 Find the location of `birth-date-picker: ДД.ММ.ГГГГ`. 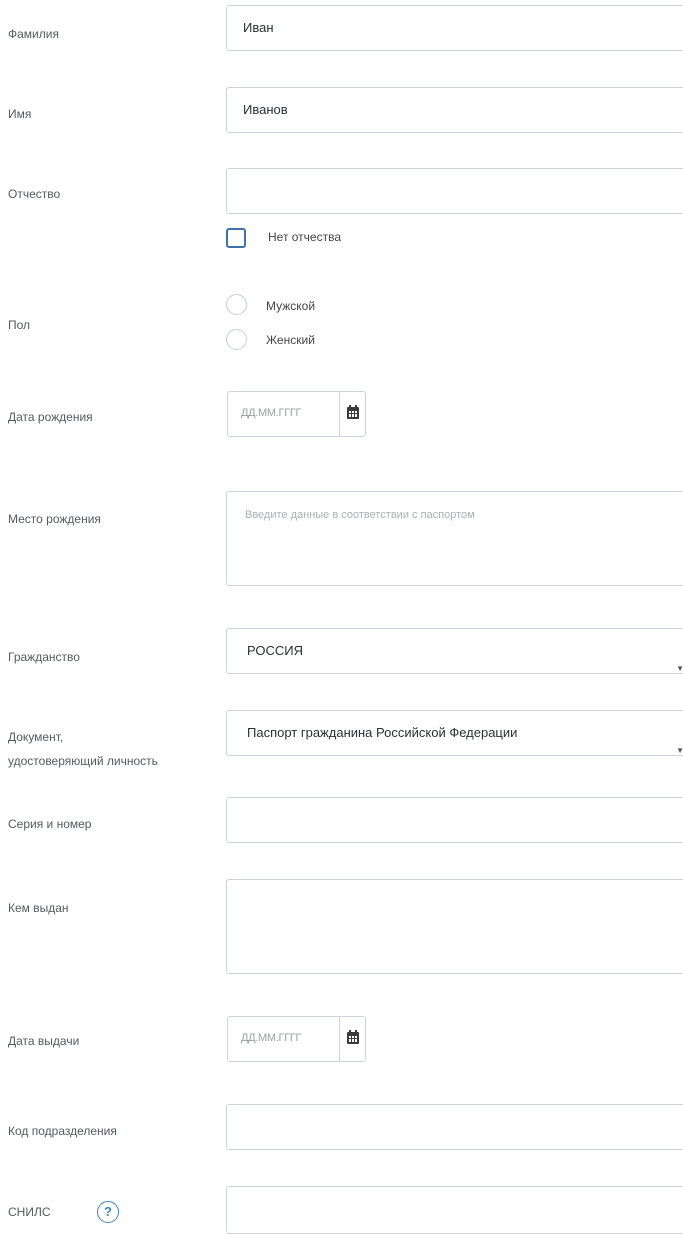

birth-date-picker: ДД.ММ.ГГГГ is located at coordinates (296, 414).